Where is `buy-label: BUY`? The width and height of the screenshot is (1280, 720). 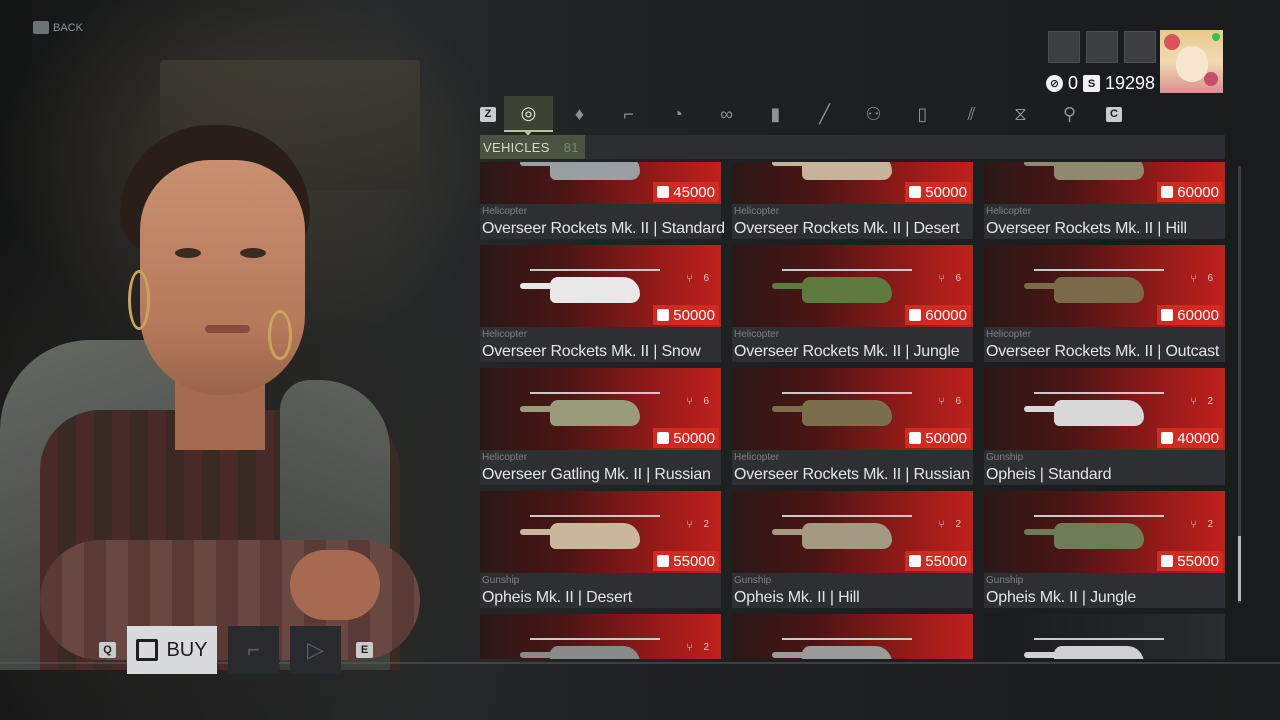 buy-label: BUY is located at coordinates (187, 649).